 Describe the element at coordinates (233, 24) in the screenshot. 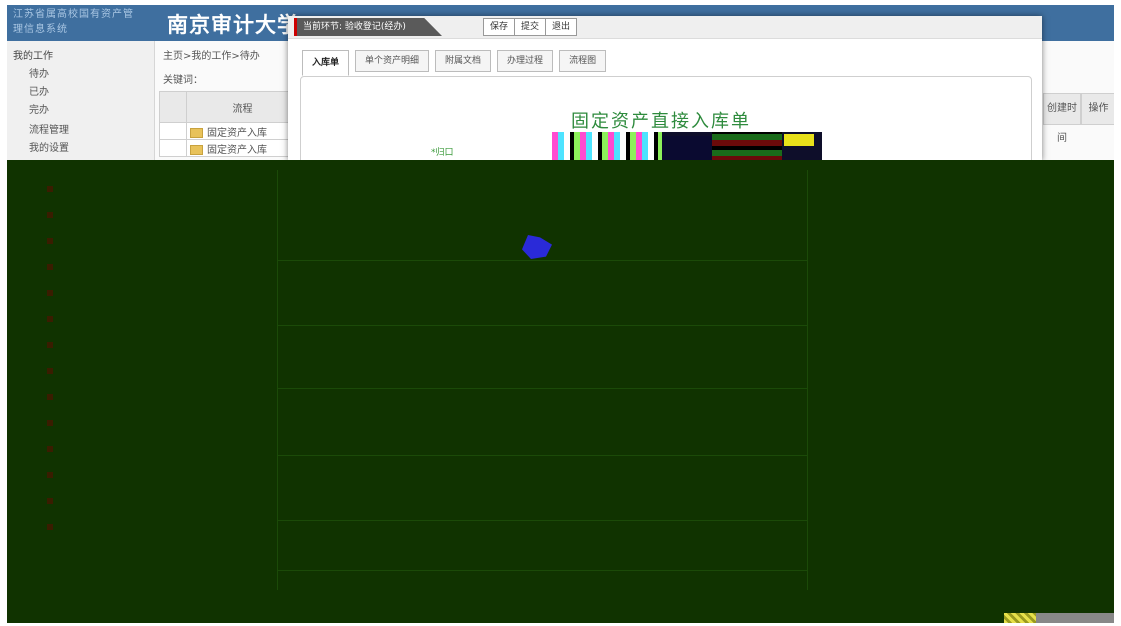

I see `university-logo-text: 南京审计大学` at that location.